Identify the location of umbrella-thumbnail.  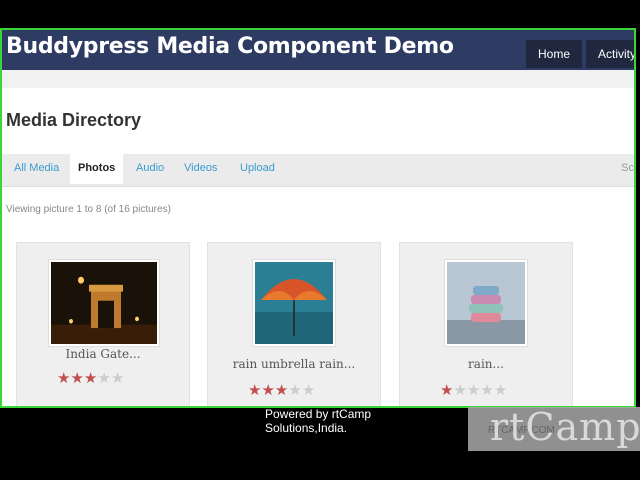
(294, 303).